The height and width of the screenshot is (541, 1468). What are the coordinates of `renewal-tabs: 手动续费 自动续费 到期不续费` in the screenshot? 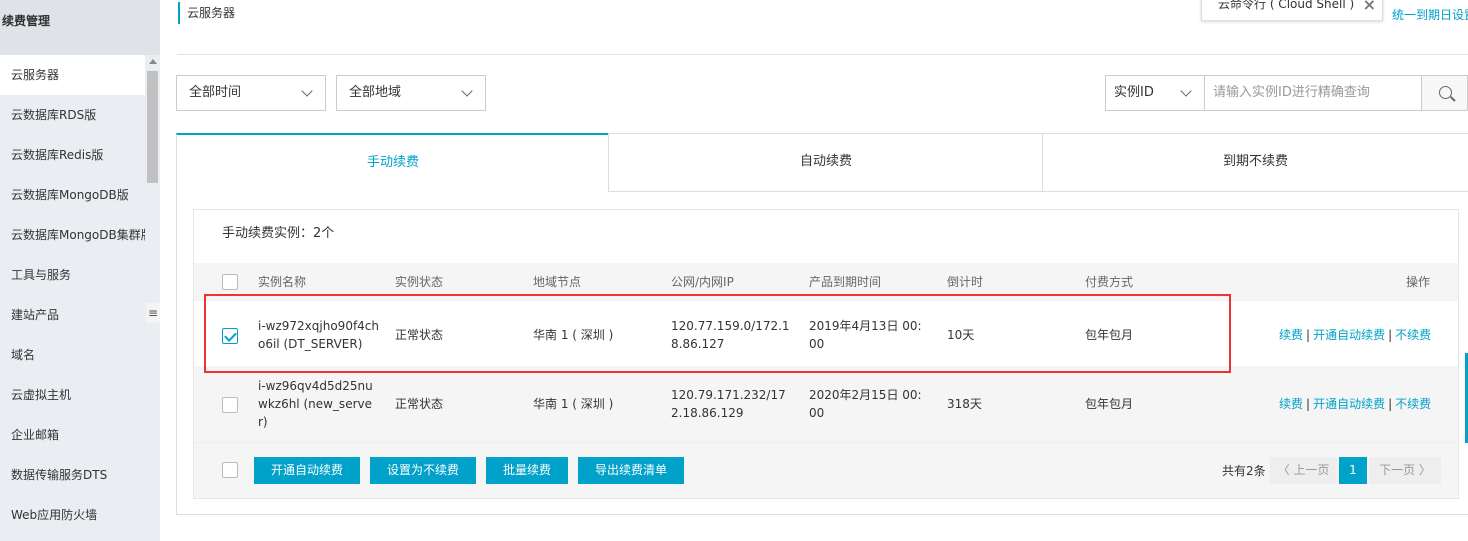 It's located at (822, 162).